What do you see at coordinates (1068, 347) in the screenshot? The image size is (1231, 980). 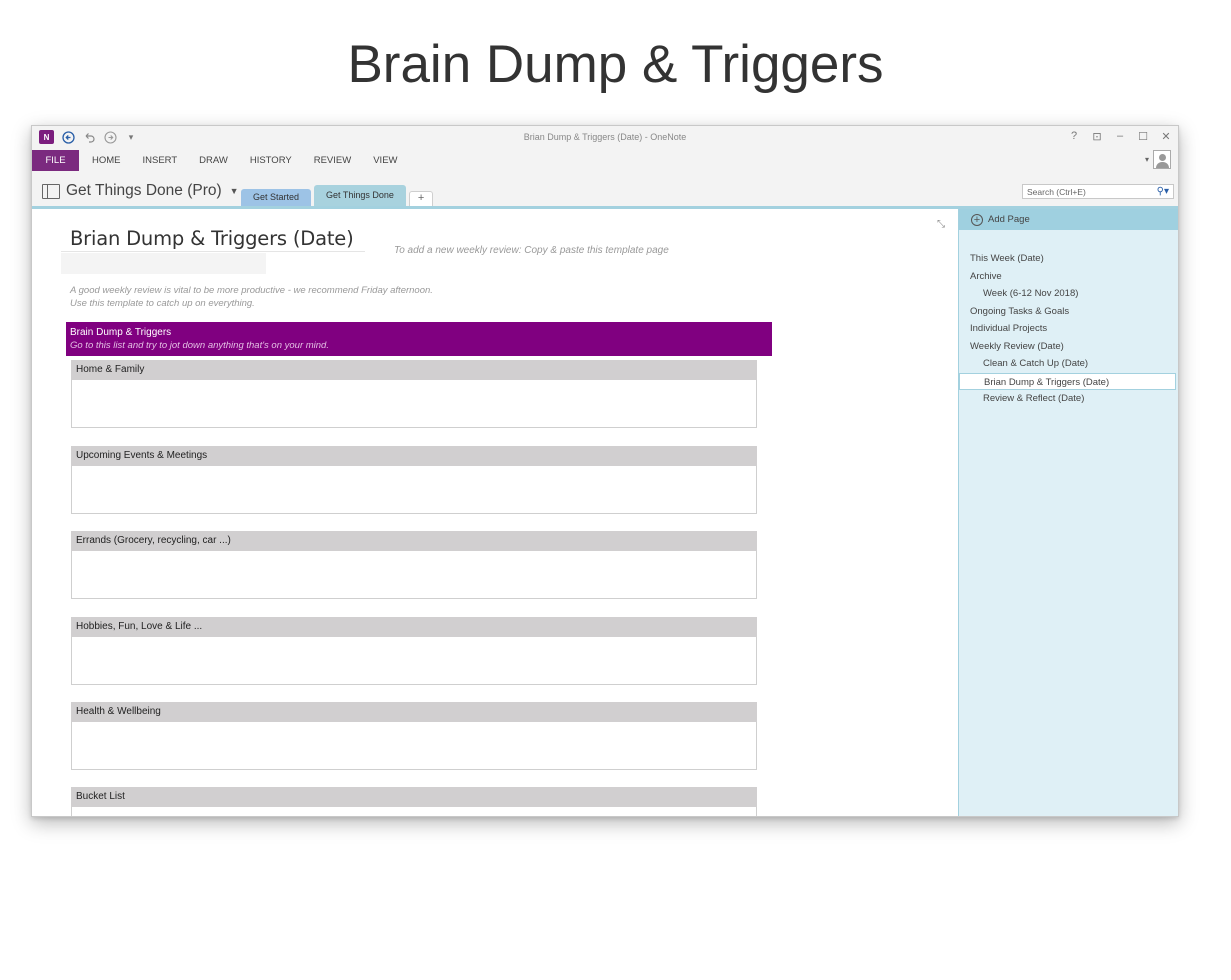 I see `page-item-weekly-review: Weekly Review (Date)` at bounding box center [1068, 347].